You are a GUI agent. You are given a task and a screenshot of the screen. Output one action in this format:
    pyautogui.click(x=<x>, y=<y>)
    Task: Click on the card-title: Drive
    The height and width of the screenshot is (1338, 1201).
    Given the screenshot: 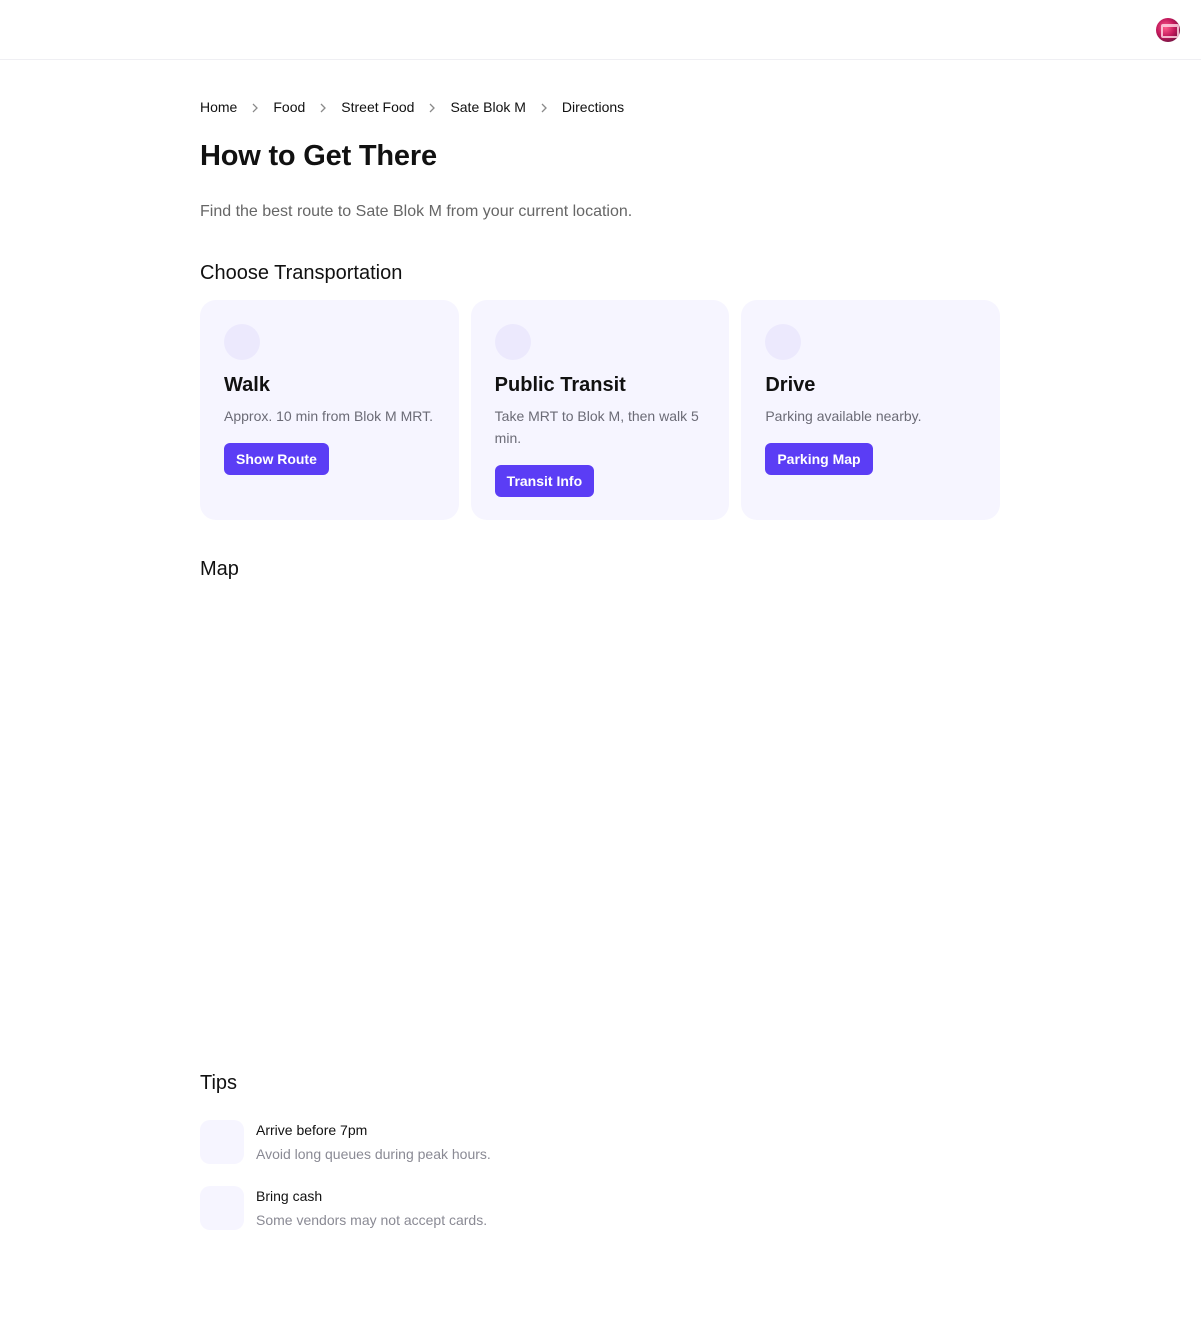 What is the action you would take?
    pyautogui.click(x=790, y=385)
    